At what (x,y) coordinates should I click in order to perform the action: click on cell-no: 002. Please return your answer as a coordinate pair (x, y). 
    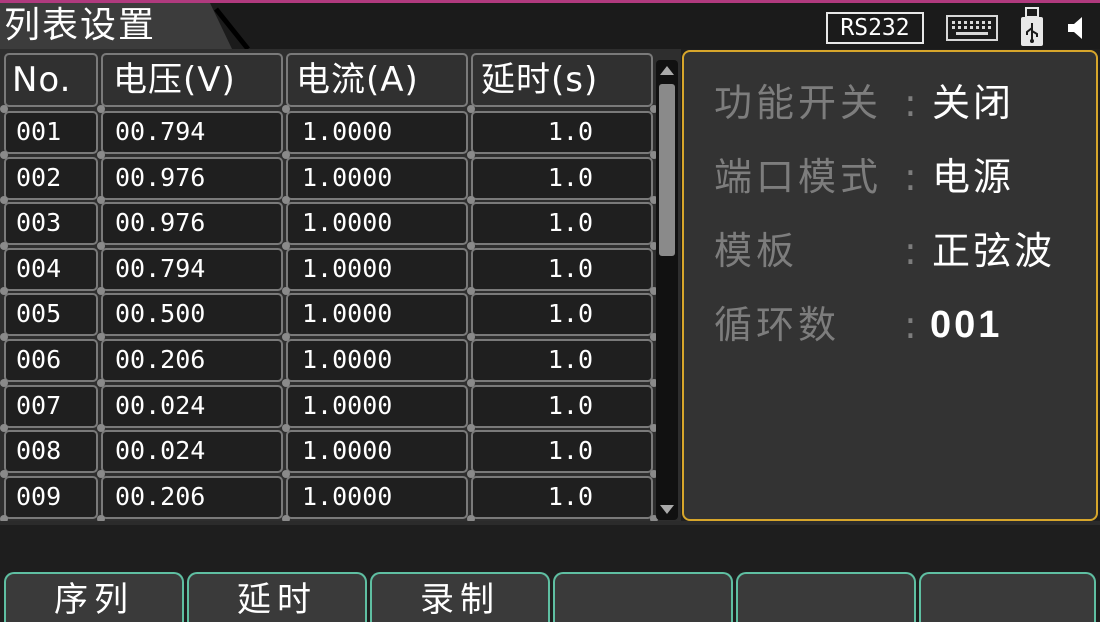
    Looking at the image, I should click on (51, 178).